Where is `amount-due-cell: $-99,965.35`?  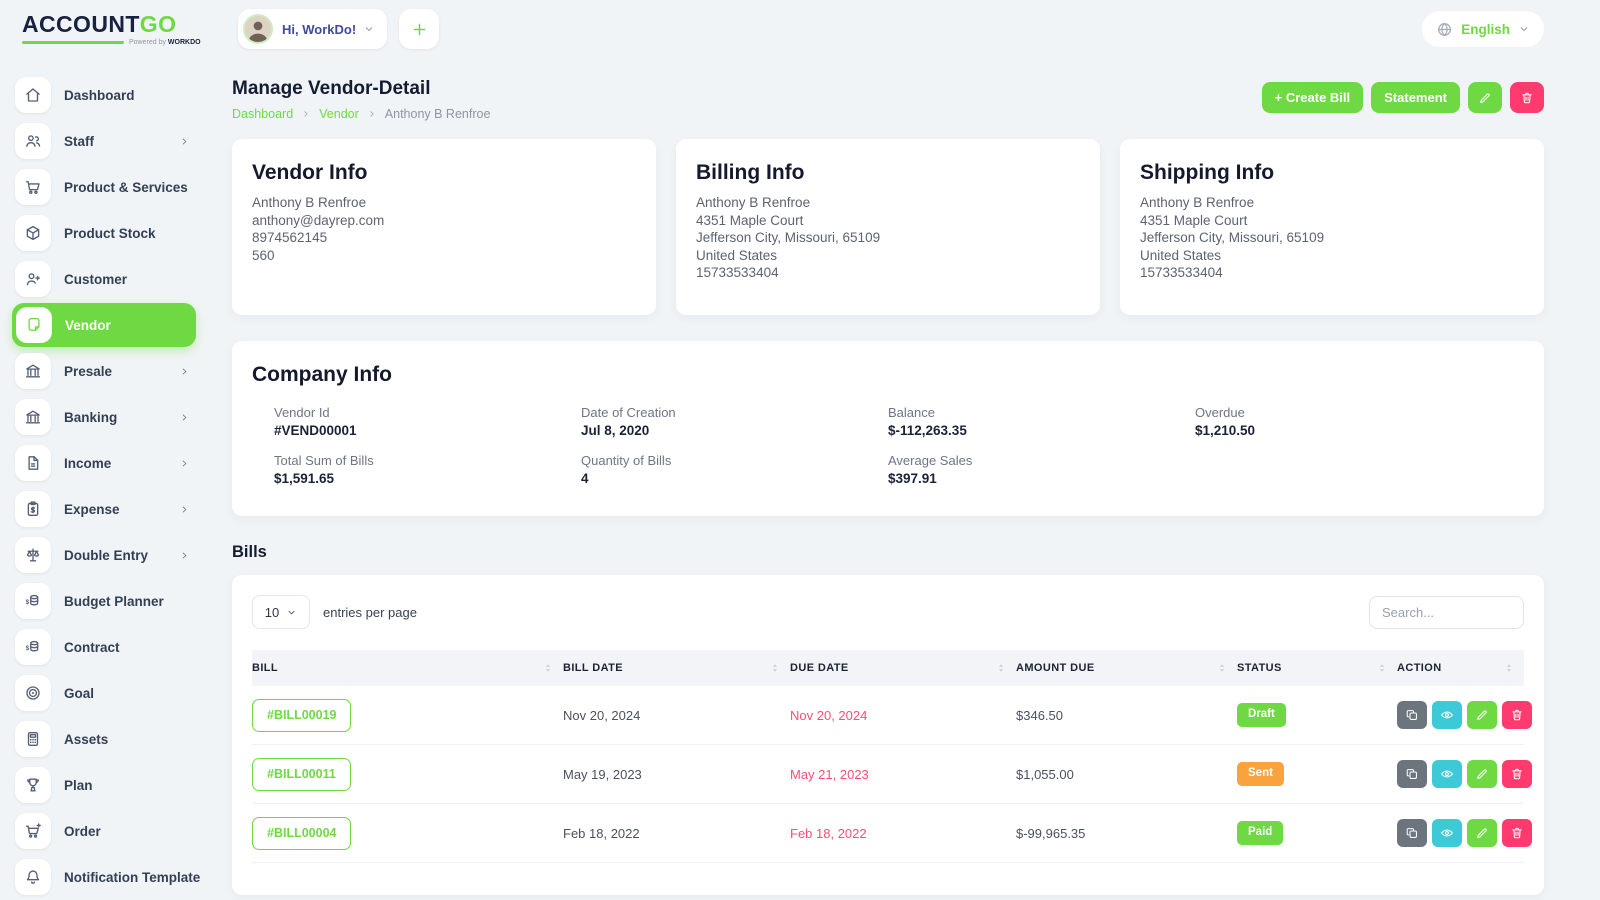 amount-due-cell: $-99,965.35 is located at coordinates (1051, 833).